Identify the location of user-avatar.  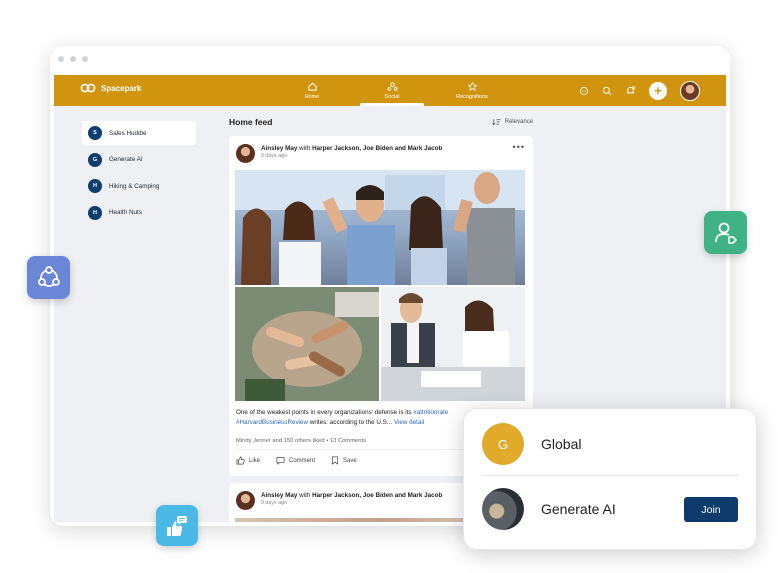
(690, 90).